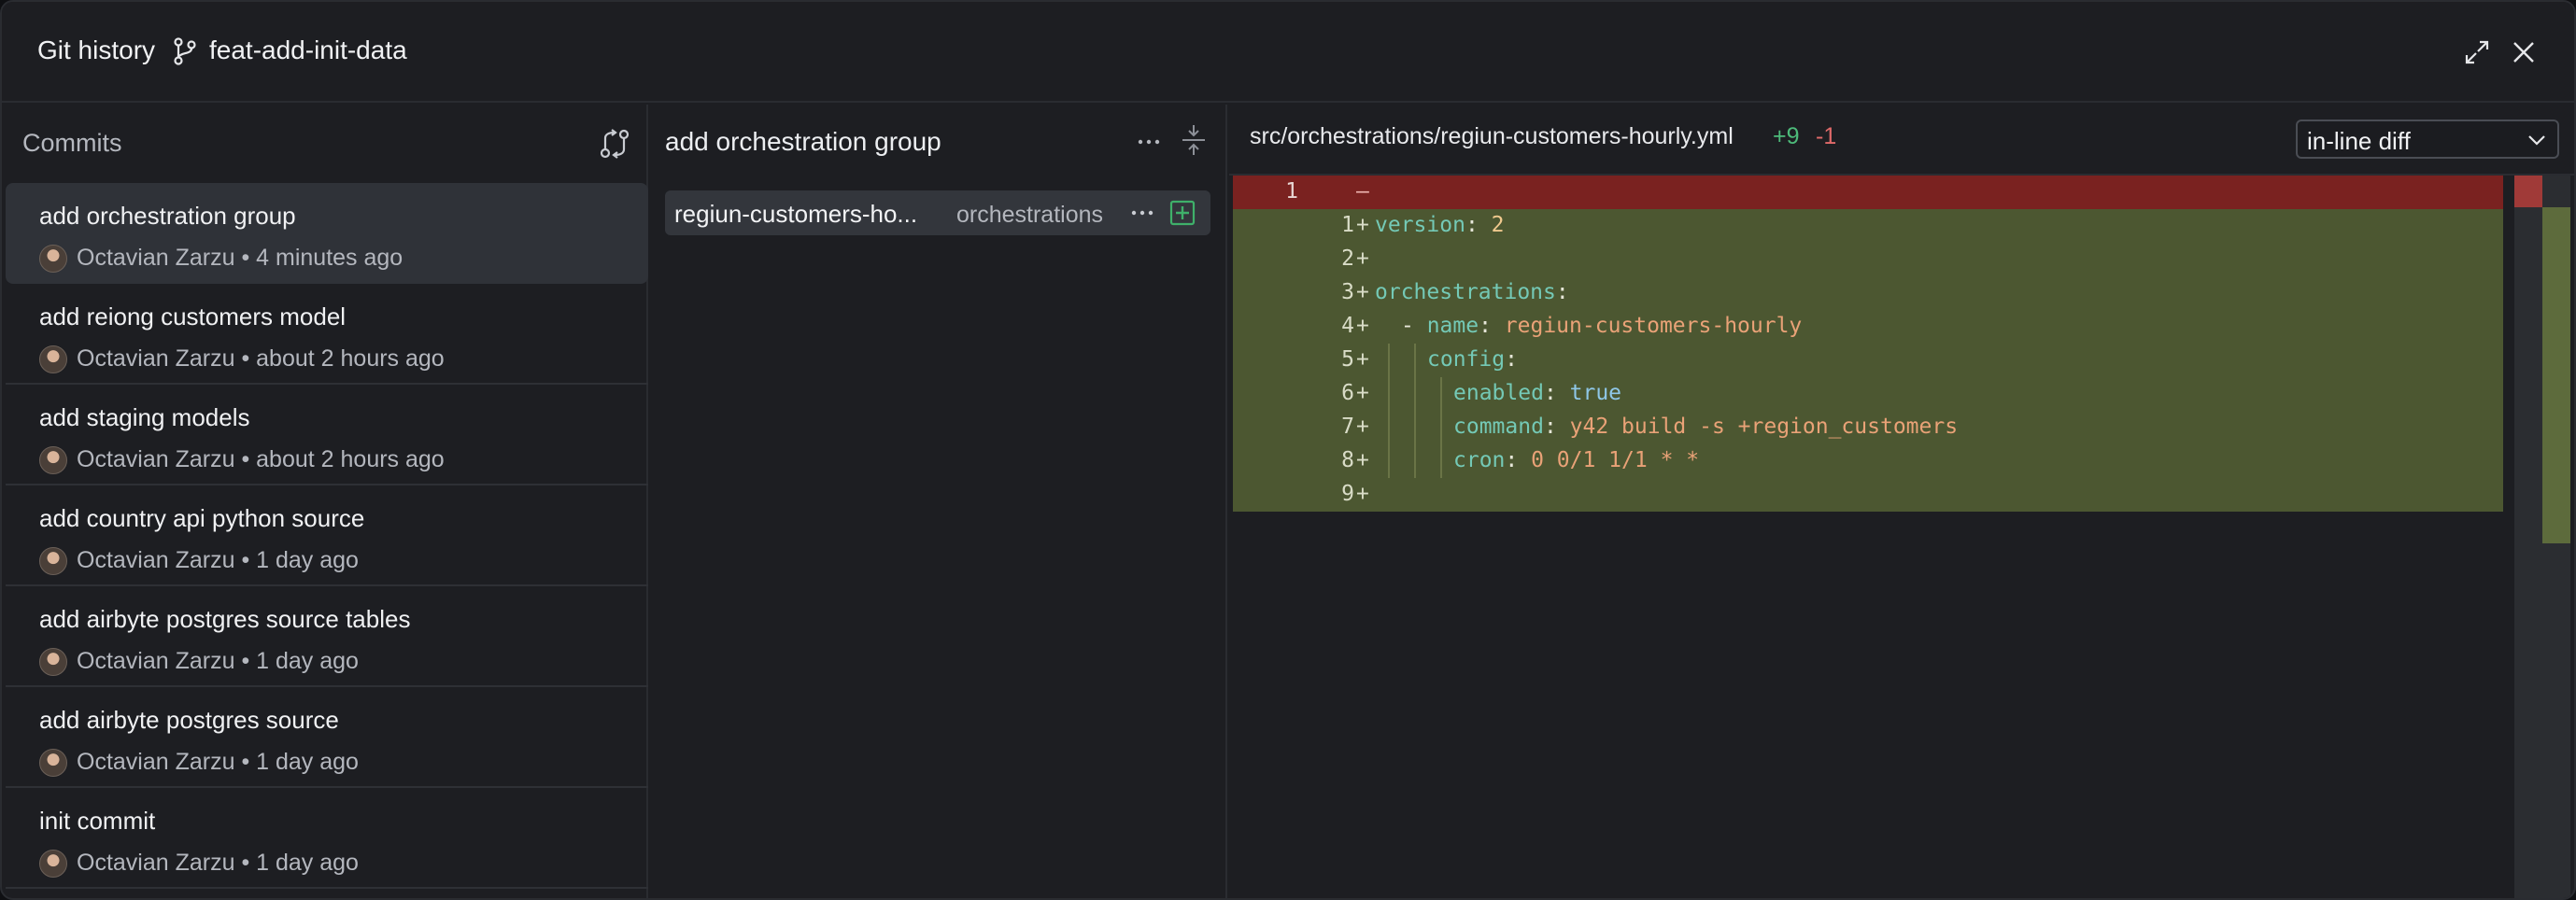  What do you see at coordinates (1595, 393) in the screenshot?
I see `yaml-value: true` at bounding box center [1595, 393].